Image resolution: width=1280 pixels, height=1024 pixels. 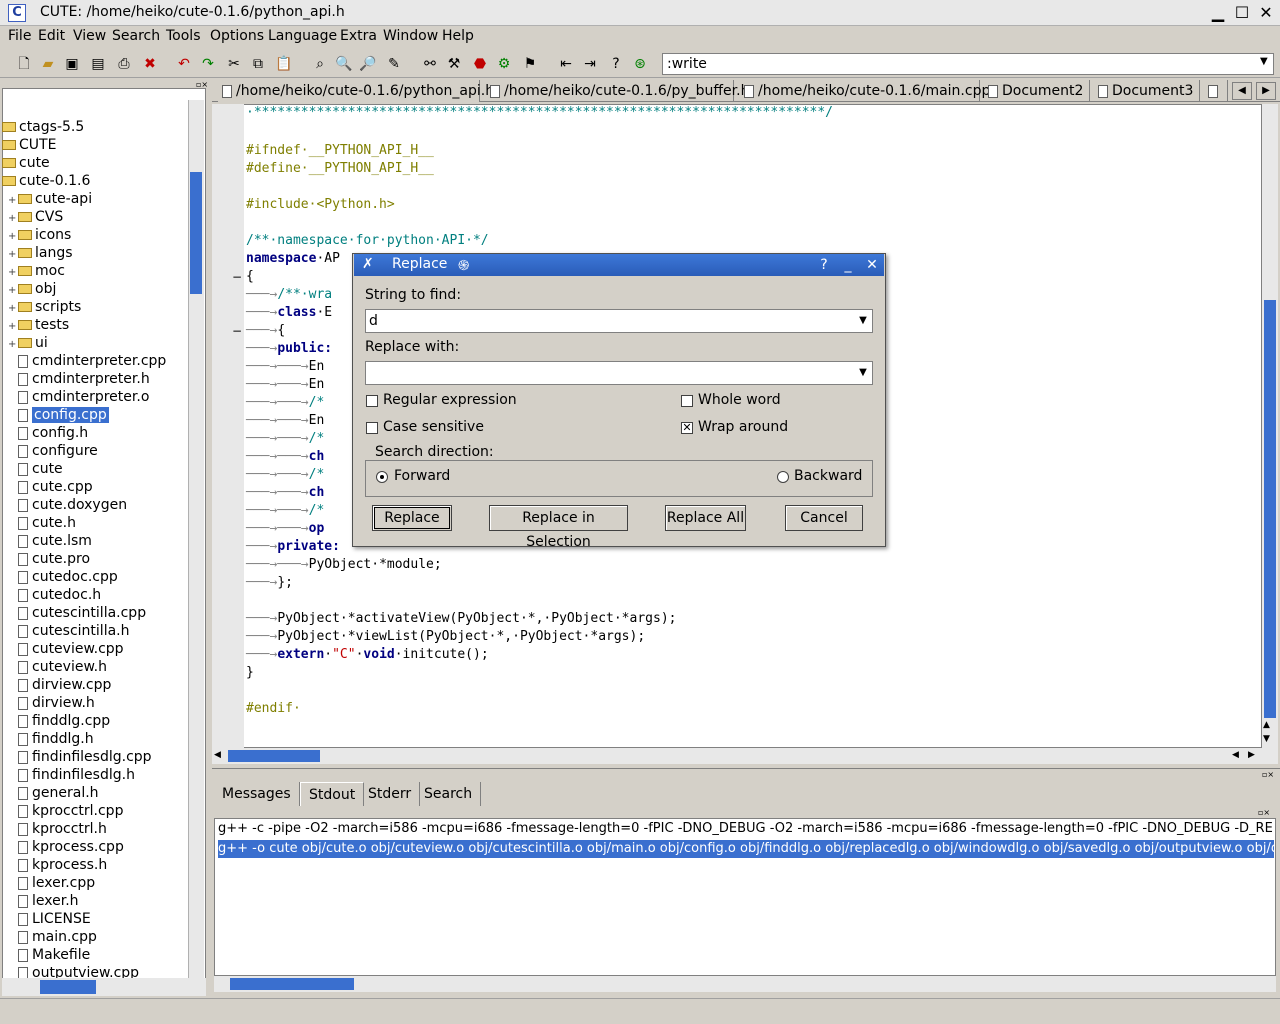 I want to click on dock-close-icon: ▫×, so click(x=1264, y=812).